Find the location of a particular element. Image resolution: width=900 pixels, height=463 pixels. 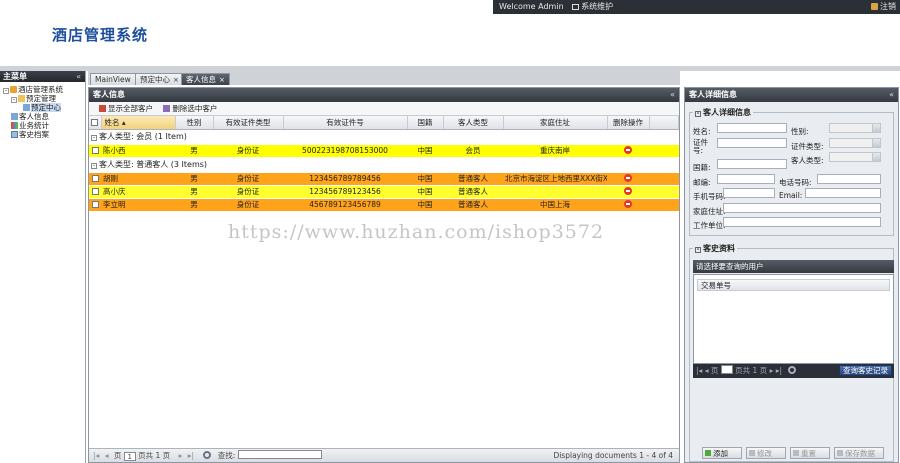

column-header-delete: 删除操作 is located at coordinates (628, 123).